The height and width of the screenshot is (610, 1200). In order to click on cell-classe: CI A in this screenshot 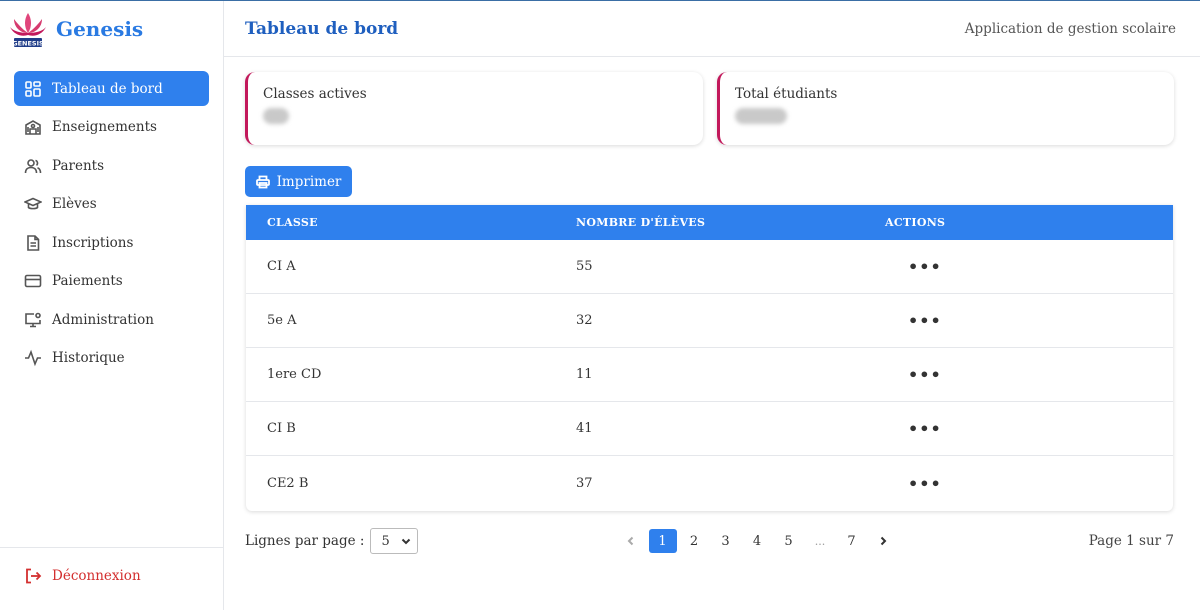, I will do `click(281, 266)`.